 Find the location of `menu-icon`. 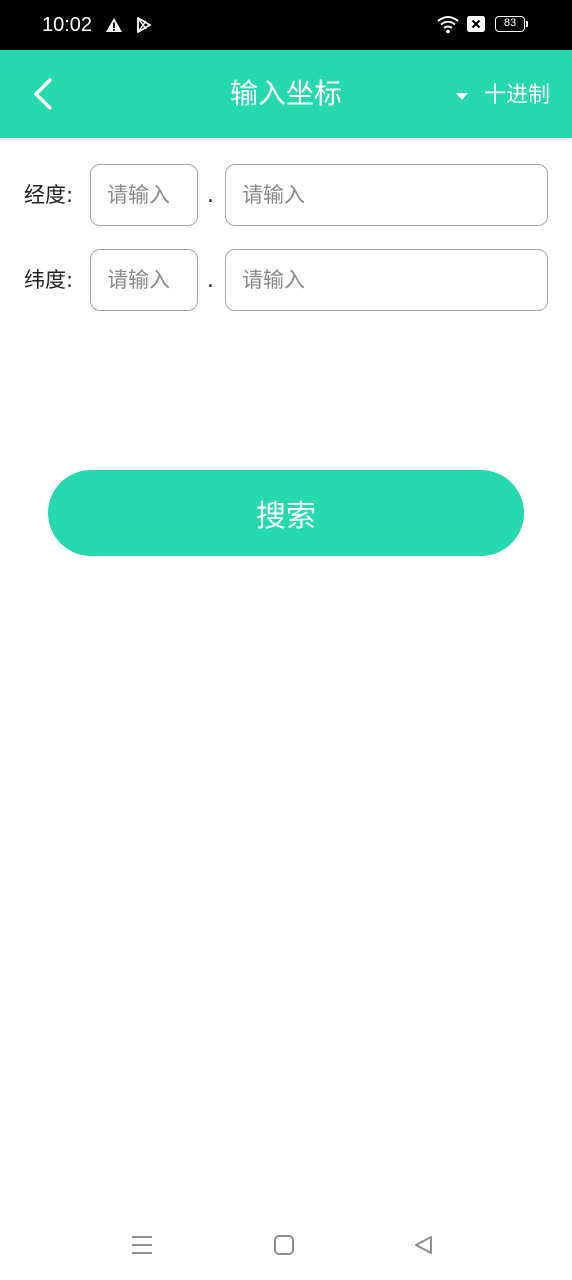

menu-icon is located at coordinates (142, 1245).